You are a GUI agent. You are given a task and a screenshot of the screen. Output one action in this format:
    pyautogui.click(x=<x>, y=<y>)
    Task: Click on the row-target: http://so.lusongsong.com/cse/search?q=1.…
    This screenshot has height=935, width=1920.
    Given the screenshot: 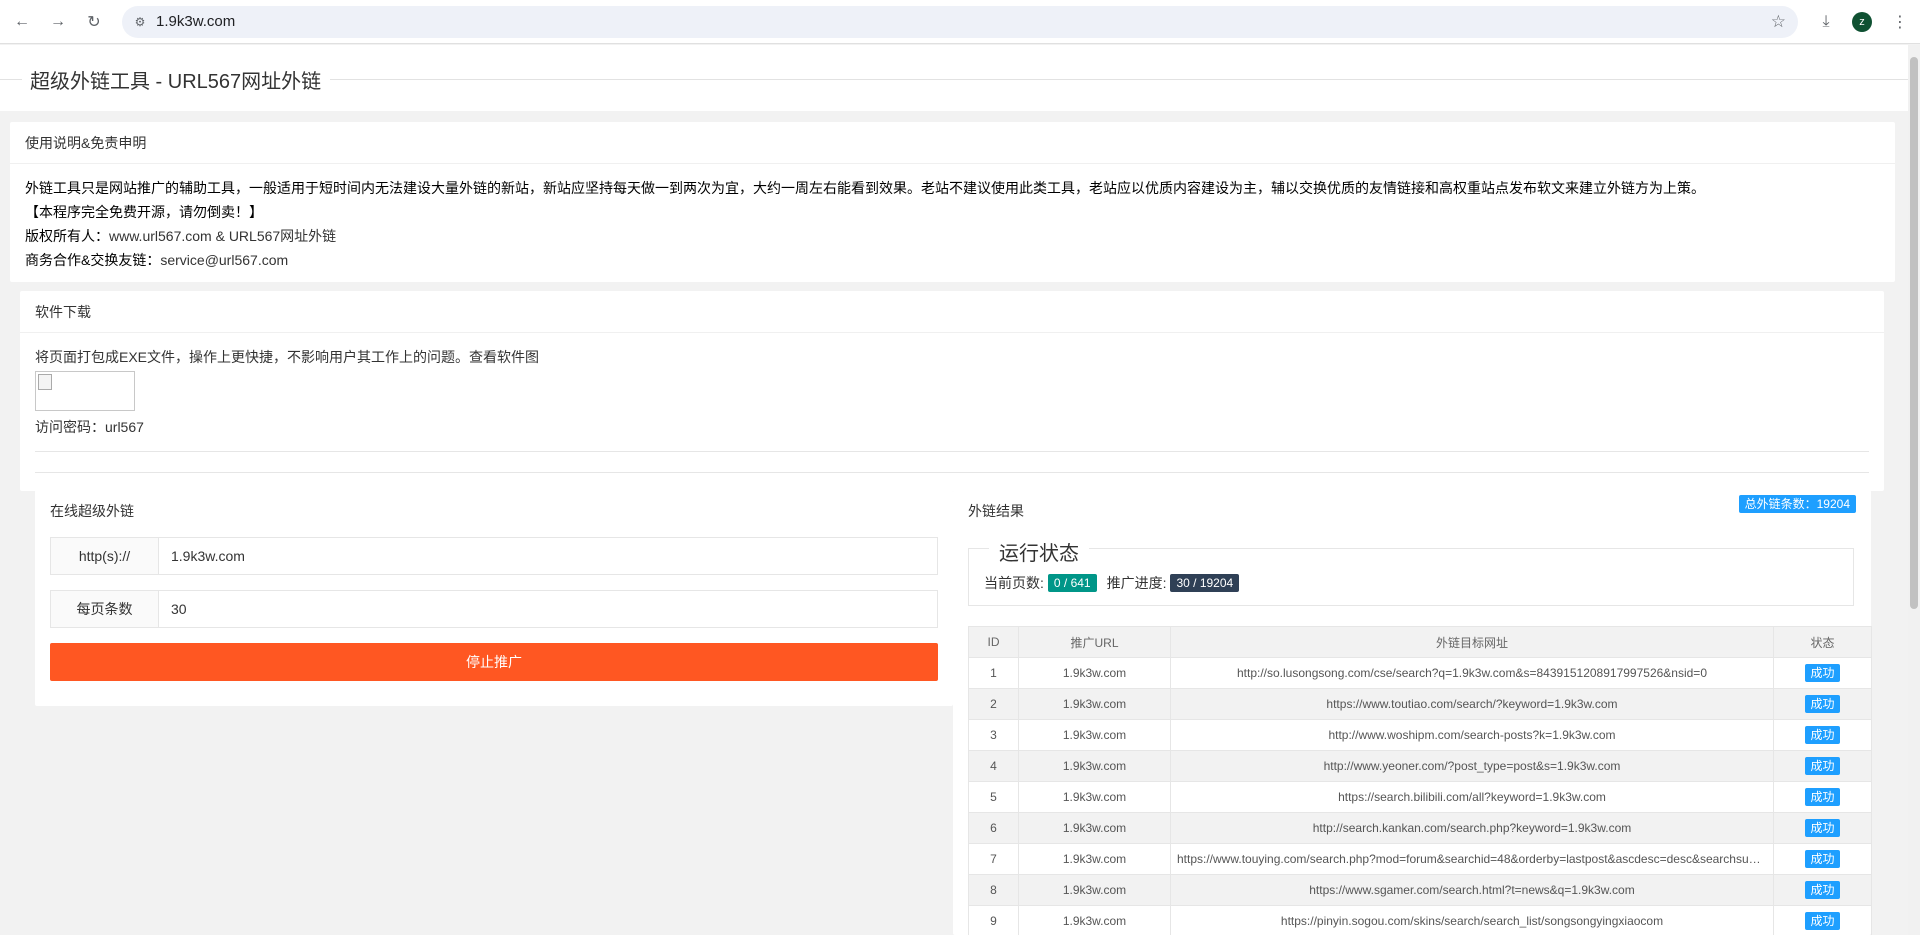 What is the action you would take?
    pyautogui.click(x=1472, y=673)
    